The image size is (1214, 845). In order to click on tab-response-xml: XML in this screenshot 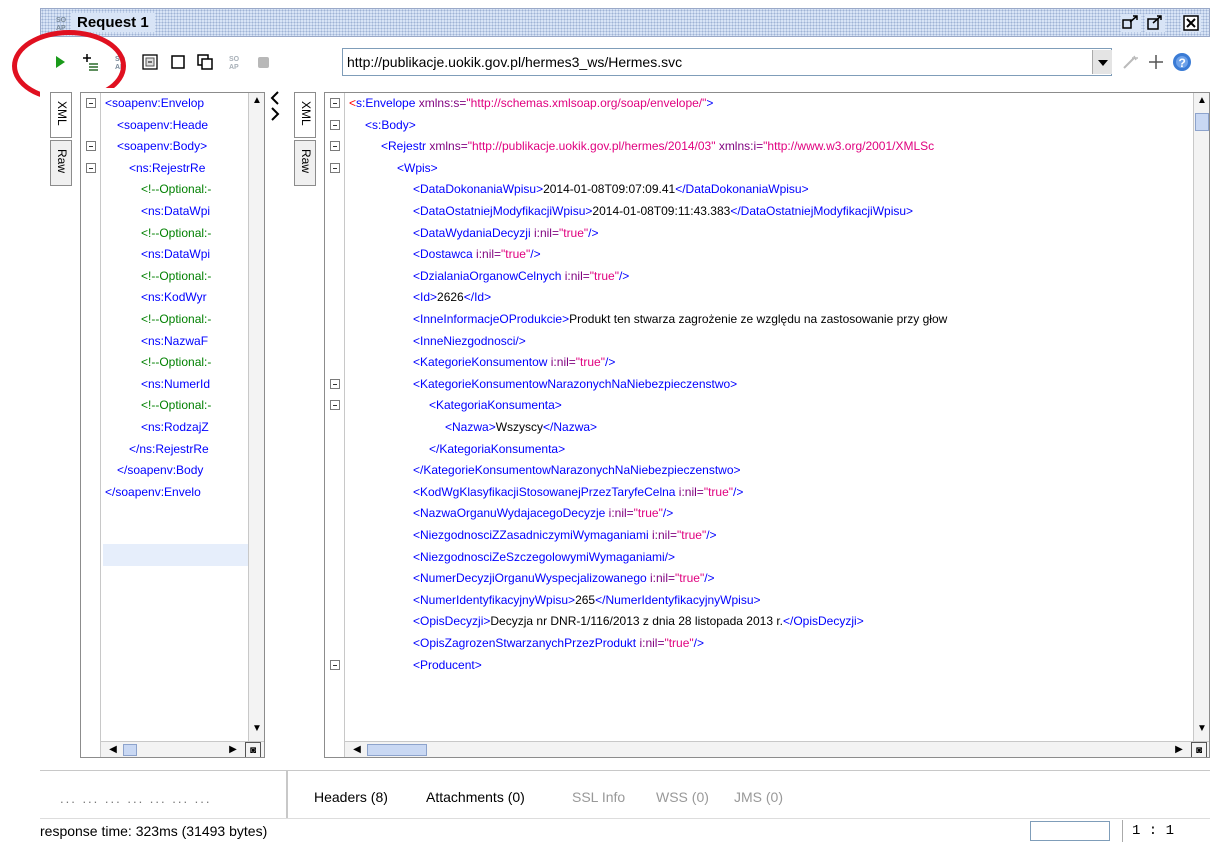, I will do `click(305, 115)`.